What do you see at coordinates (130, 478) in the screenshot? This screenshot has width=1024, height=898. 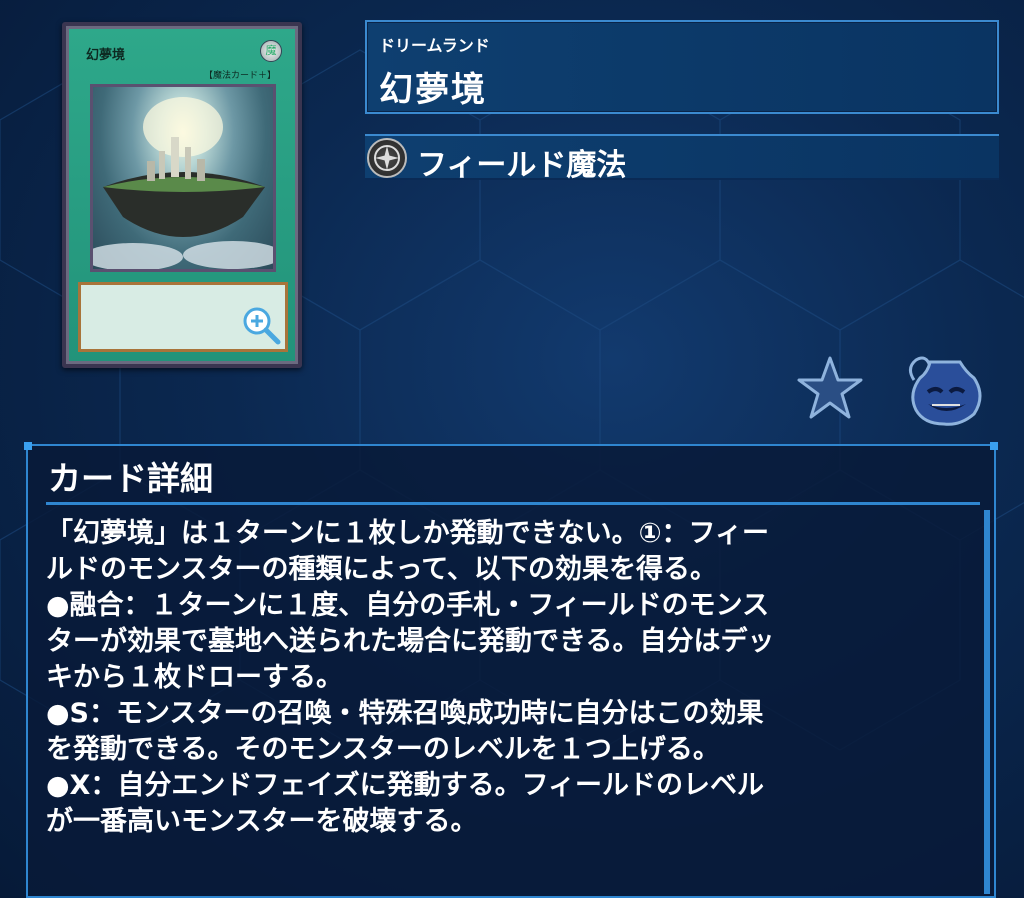 I see `detail-title: カード詳細` at bounding box center [130, 478].